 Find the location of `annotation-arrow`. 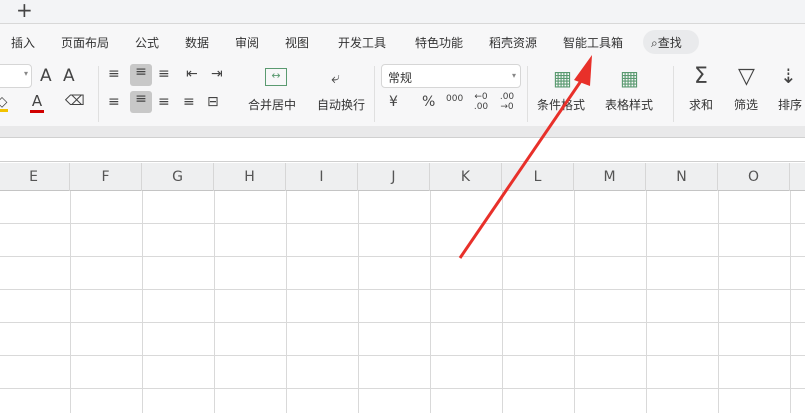

annotation-arrow is located at coordinates (525, 157).